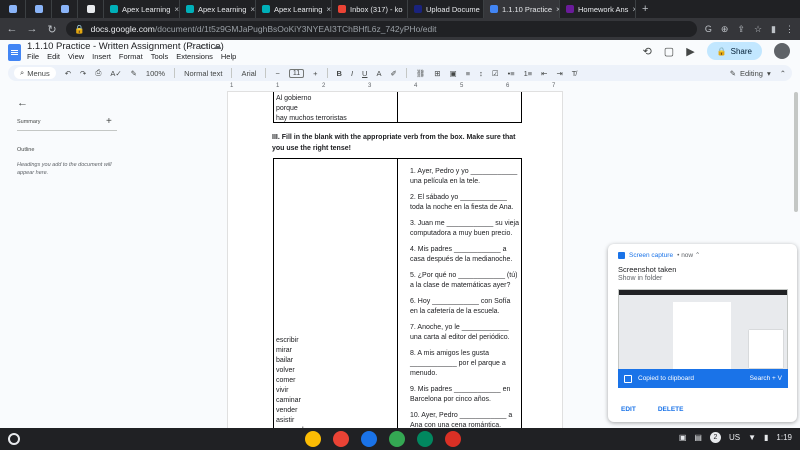 This screenshot has height=450, width=800. Describe the element at coordinates (783, 73) in the screenshot. I see `collapse-toolbar-icon: ⌃` at that location.